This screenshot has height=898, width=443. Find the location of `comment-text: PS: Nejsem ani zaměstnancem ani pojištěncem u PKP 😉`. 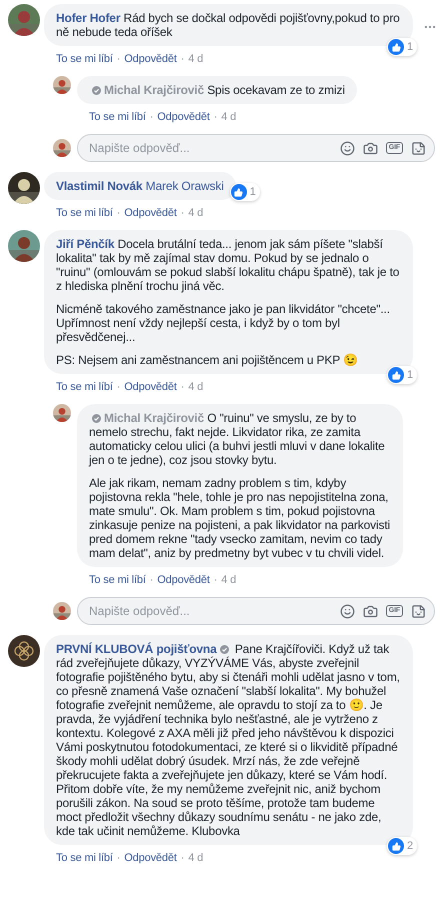

comment-text: PS: Nejsem ani zaměstnancem ani pojištěncem u PKP 😉 is located at coordinates (207, 360).